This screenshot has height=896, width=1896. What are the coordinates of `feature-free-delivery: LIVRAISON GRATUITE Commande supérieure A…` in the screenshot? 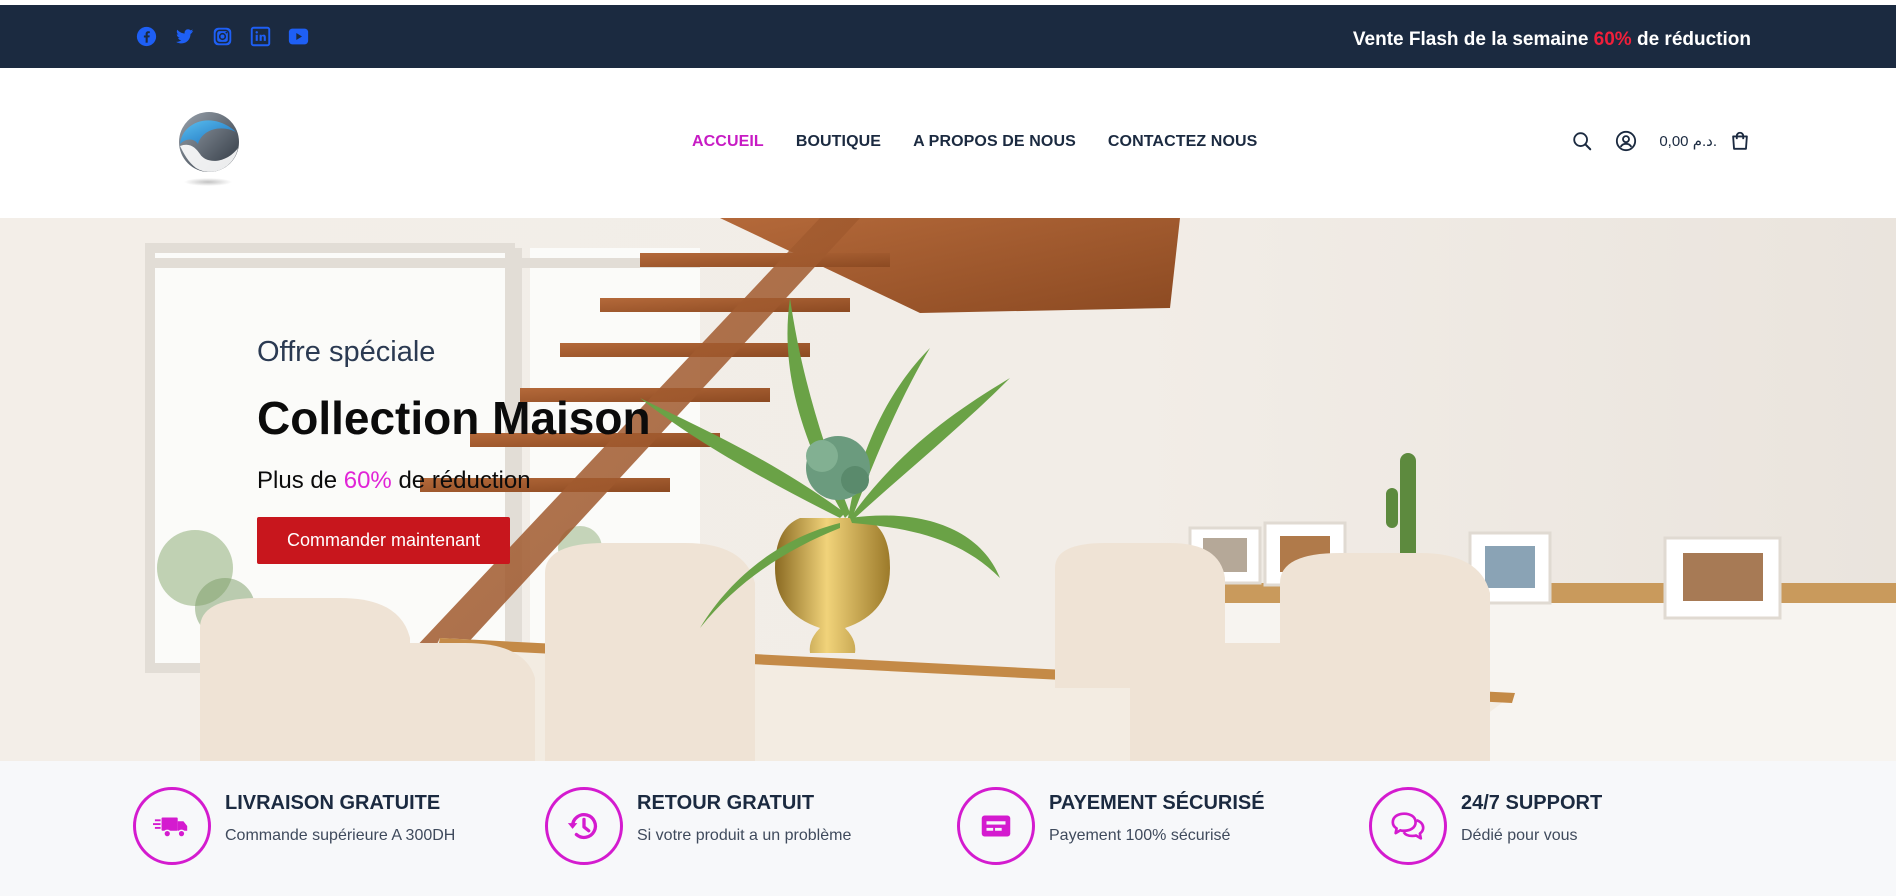 It's located at (294, 826).